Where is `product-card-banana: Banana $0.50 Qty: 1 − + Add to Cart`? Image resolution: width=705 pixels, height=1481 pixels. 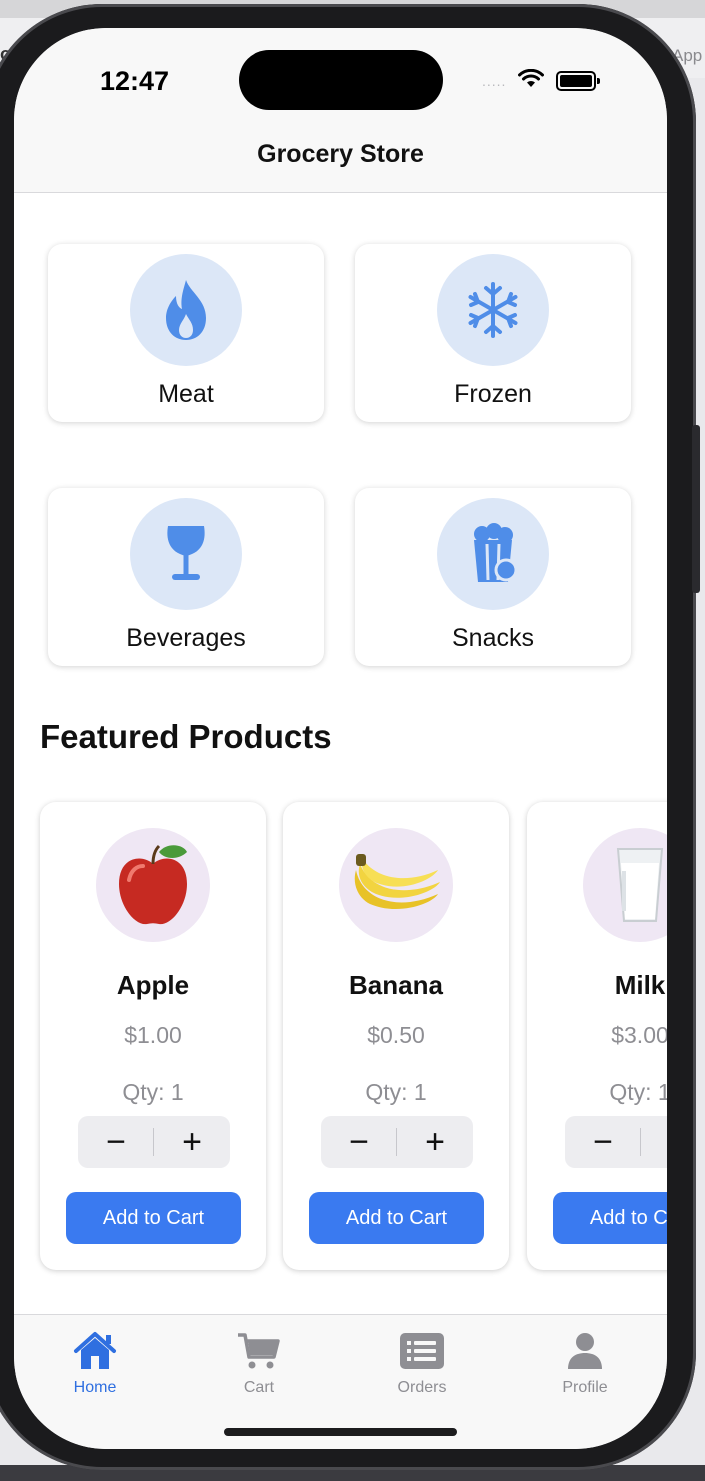 product-card-banana: Banana $0.50 Qty: 1 − + Add to Cart is located at coordinates (396, 1036).